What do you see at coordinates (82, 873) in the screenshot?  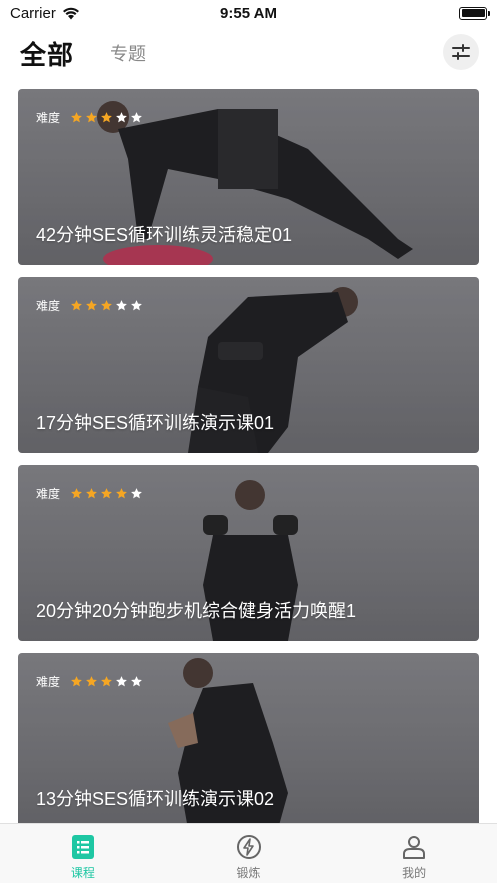 I see `tabbar-label: 课程` at bounding box center [82, 873].